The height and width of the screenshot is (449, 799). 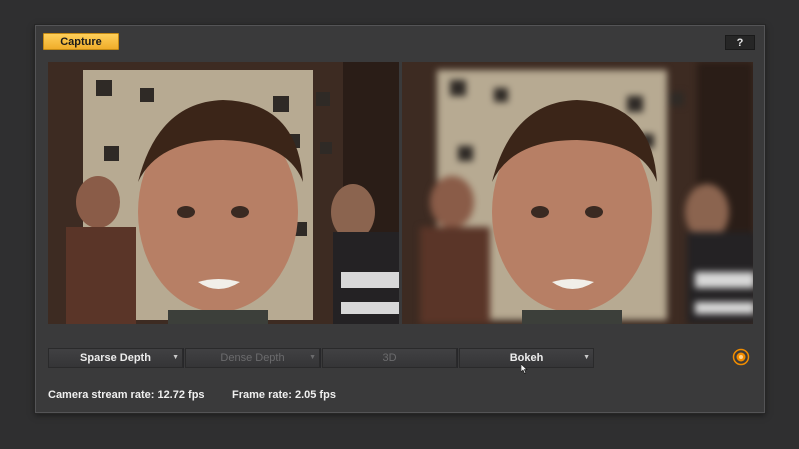 I want to click on frame-rate: Frame rate: 2.05 fps, so click(x=284, y=395).